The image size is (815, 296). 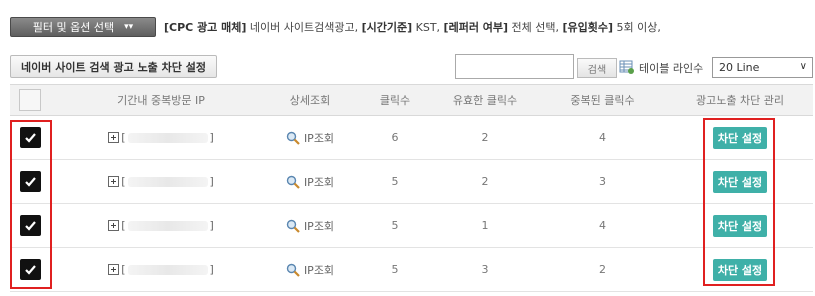 What do you see at coordinates (739, 67) in the screenshot?
I see `rows-select-value: 20 Line` at bounding box center [739, 67].